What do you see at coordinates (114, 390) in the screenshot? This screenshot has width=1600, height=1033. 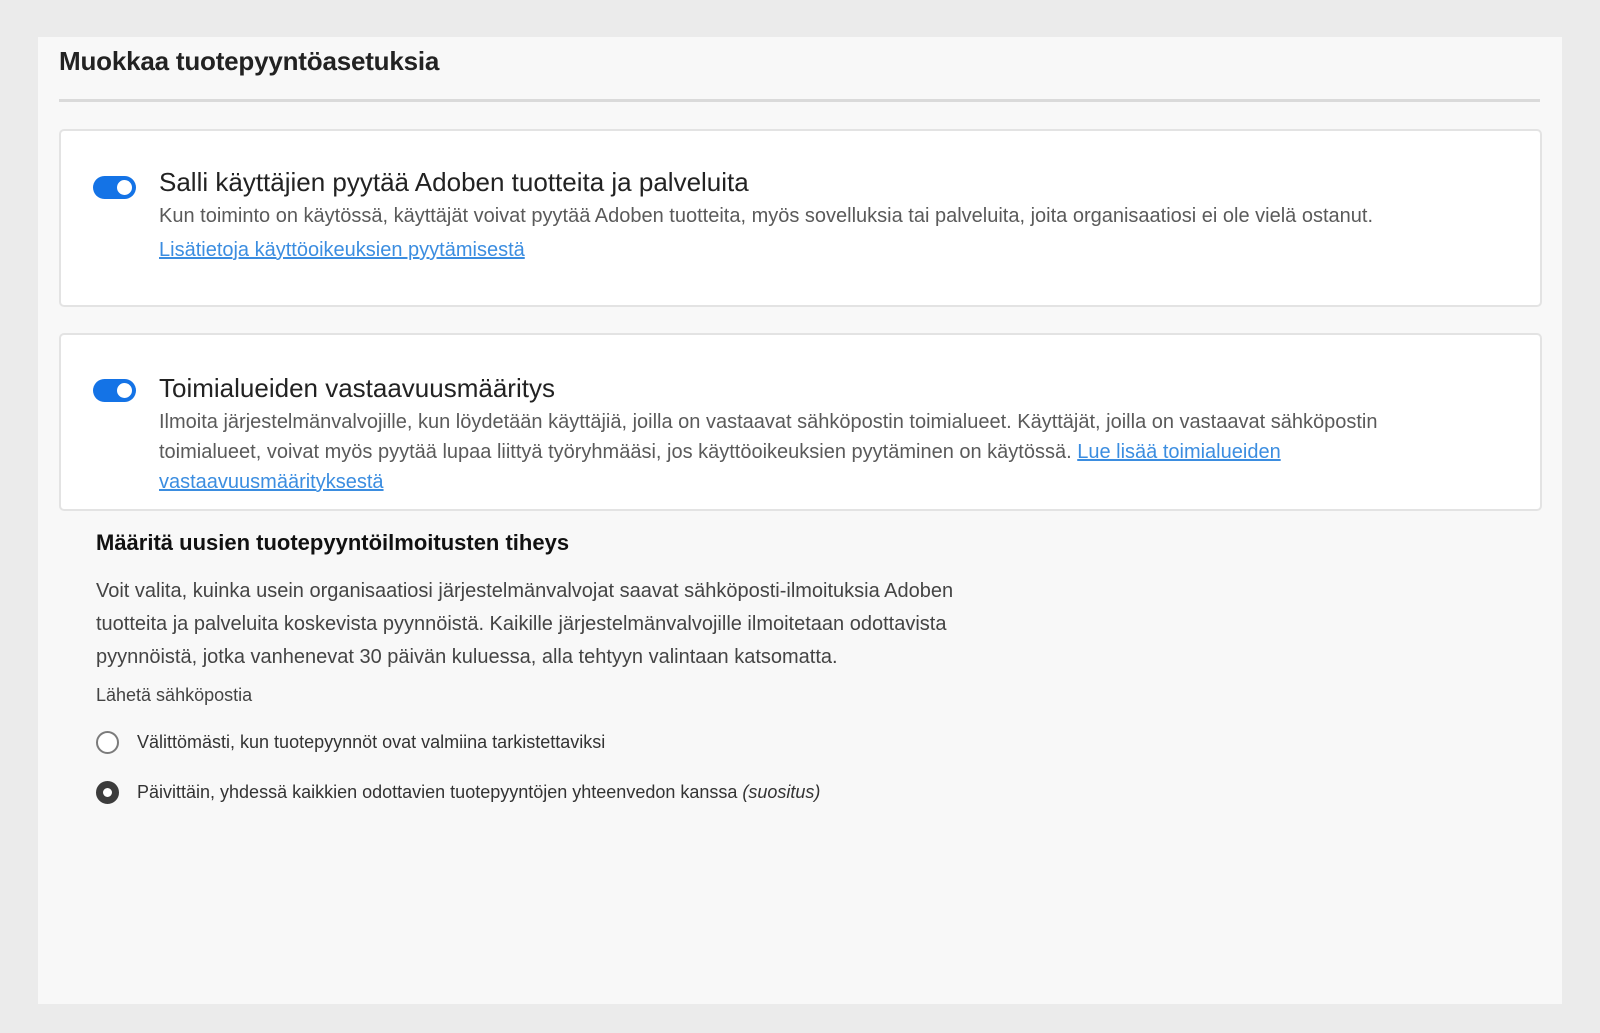 I see `domain-matching-toggle` at bounding box center [114, 390].